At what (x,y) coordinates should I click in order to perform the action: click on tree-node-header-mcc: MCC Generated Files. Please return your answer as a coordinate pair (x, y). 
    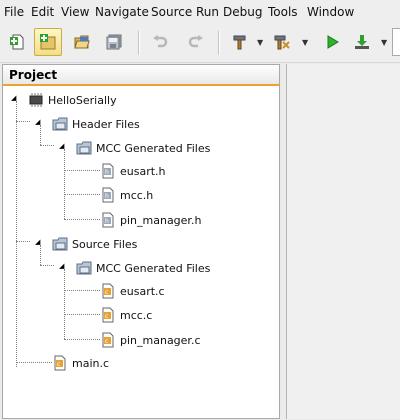
    Looking at the image, I should click on (143, 148).